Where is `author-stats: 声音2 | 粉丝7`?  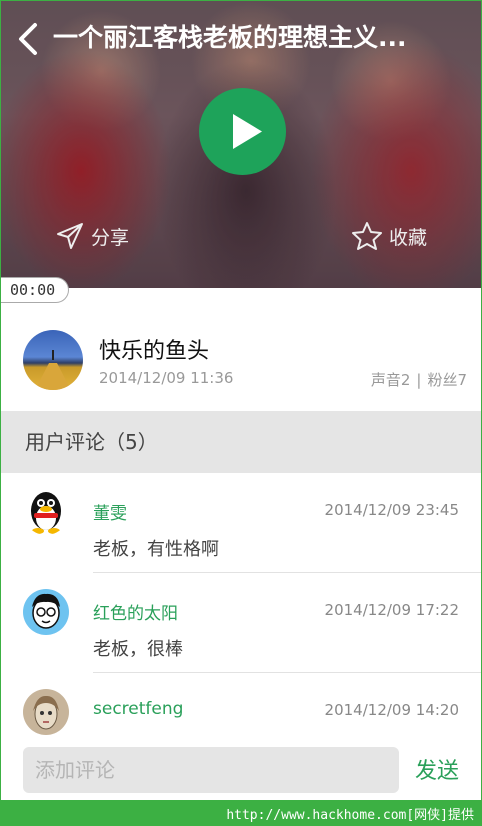 author-stats: 声音2 | 粉丝7 is located at coordinates (419, 379).